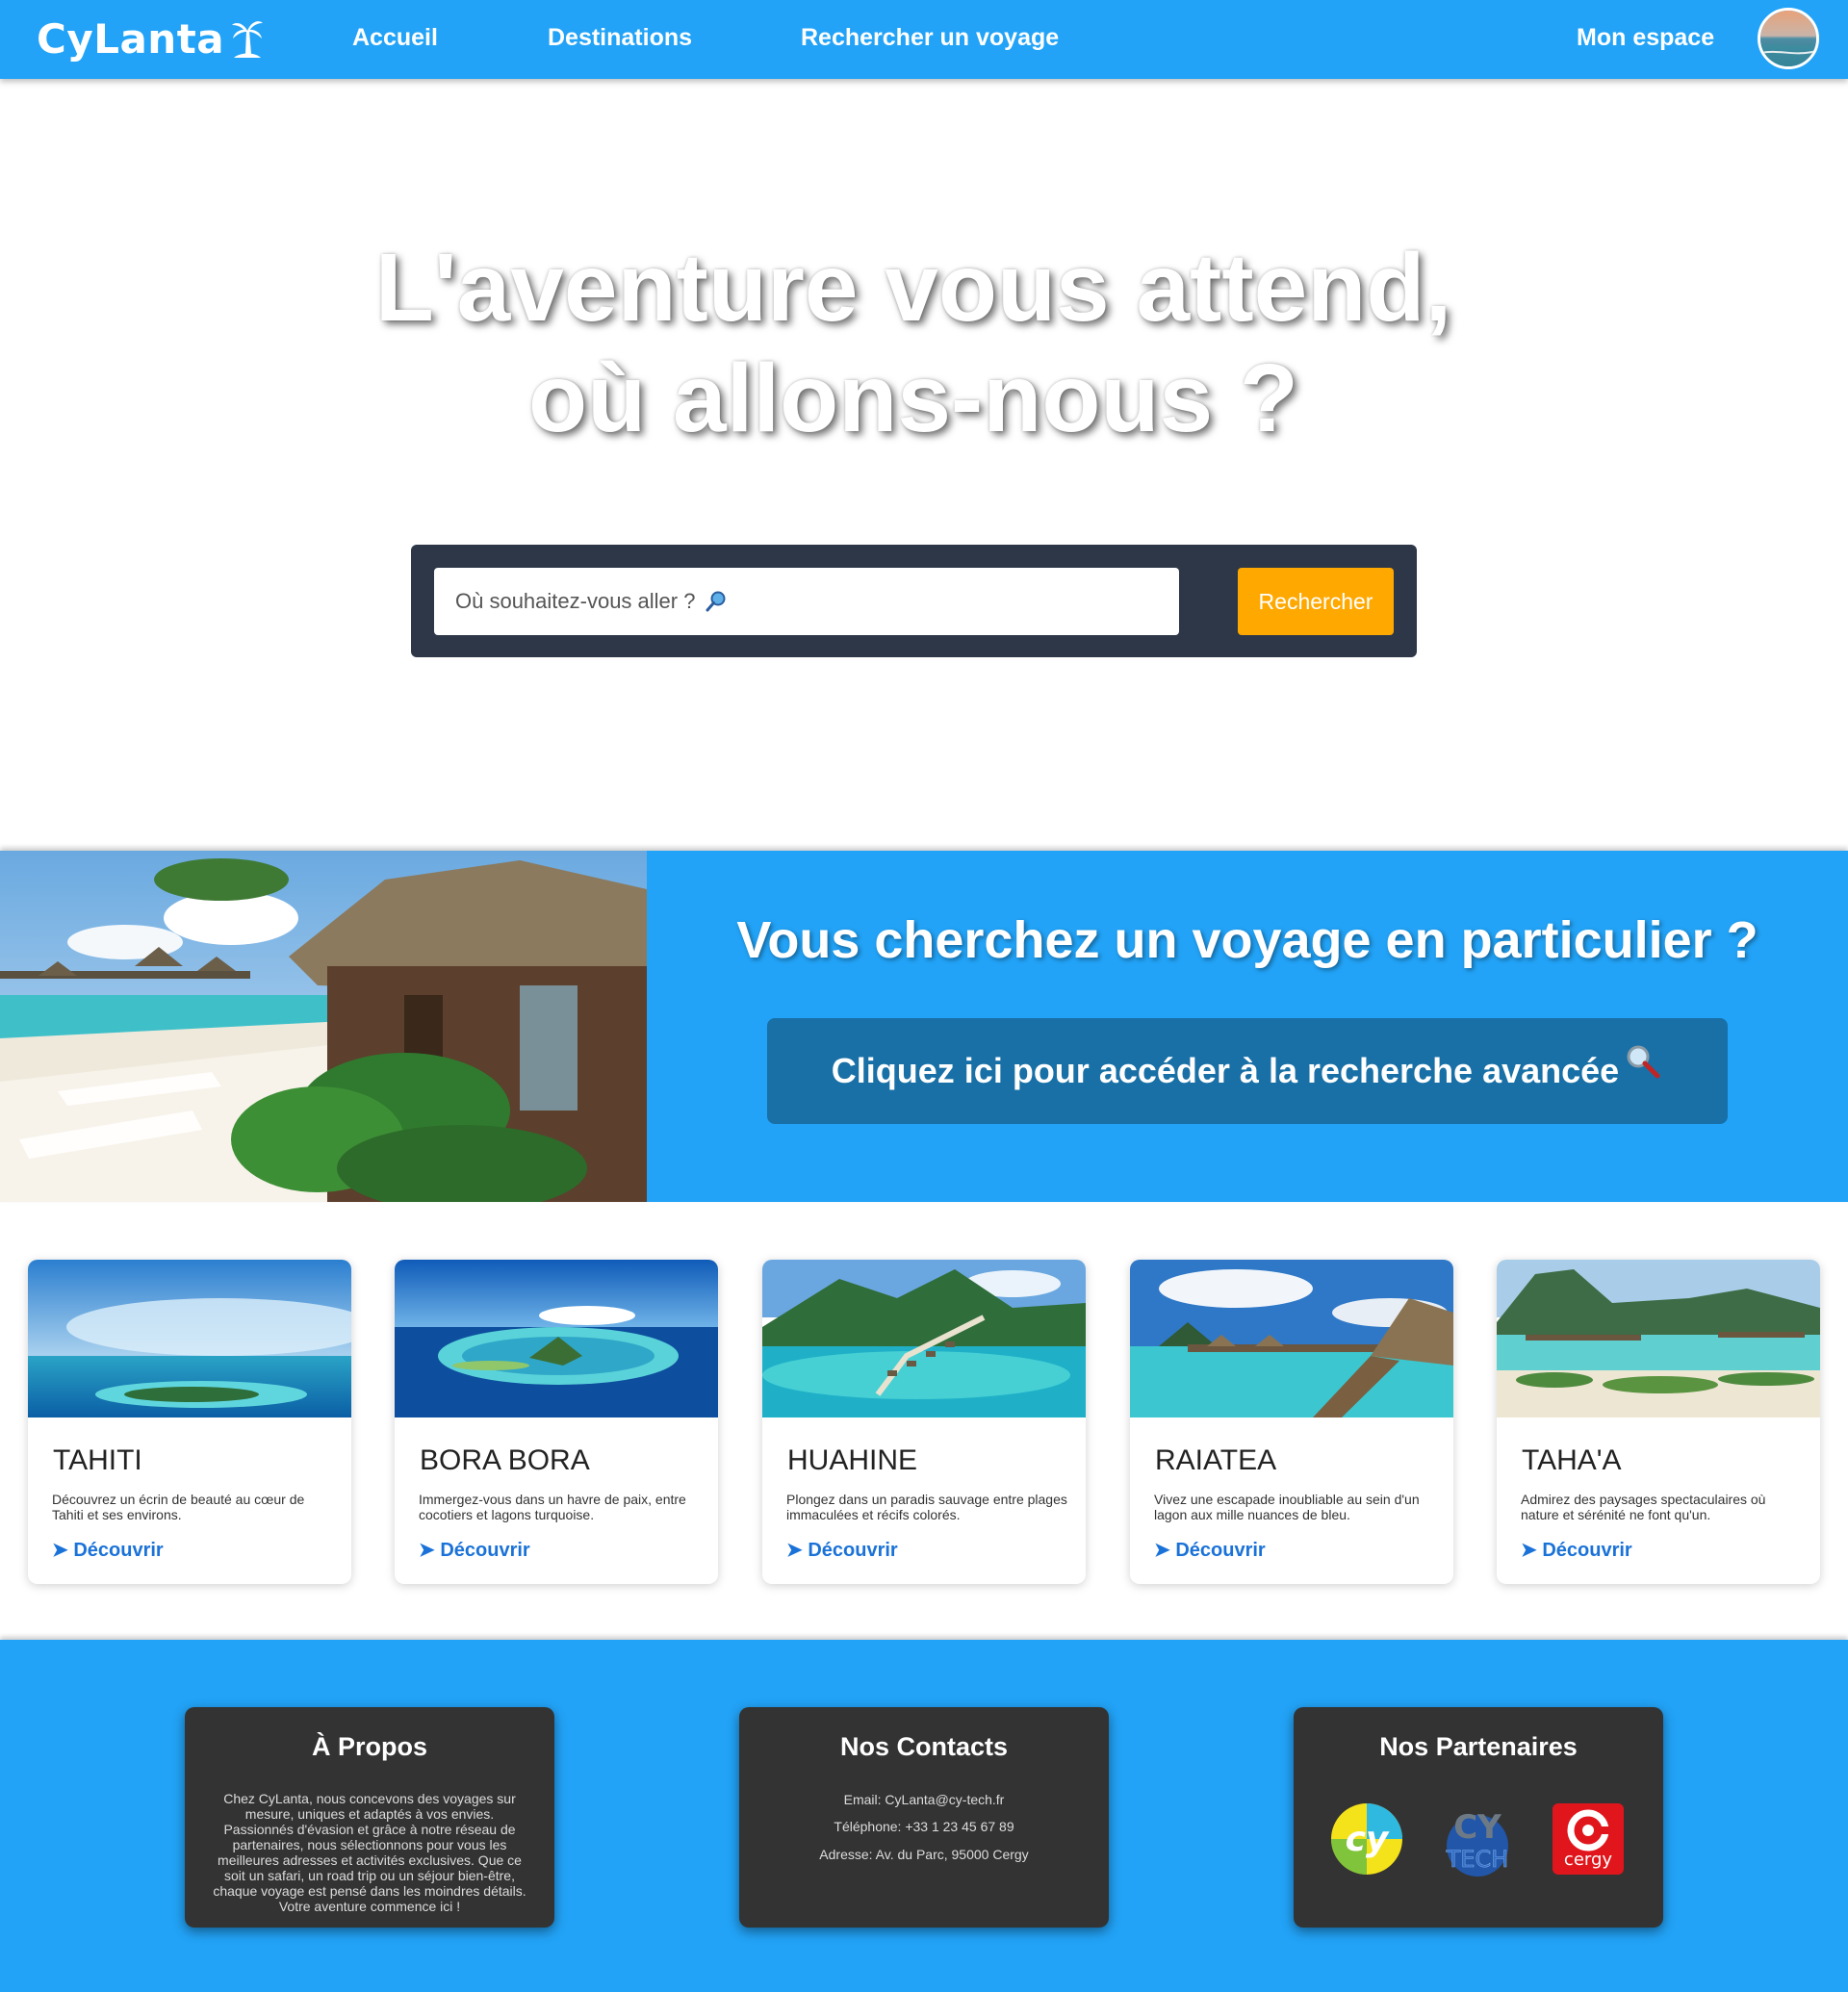 This screenshot has width=1848, height=1992. Describe the element at coordinates (1588, 1839) in the screenshot. I see `cergy-partner-logo: cergy` at that location.